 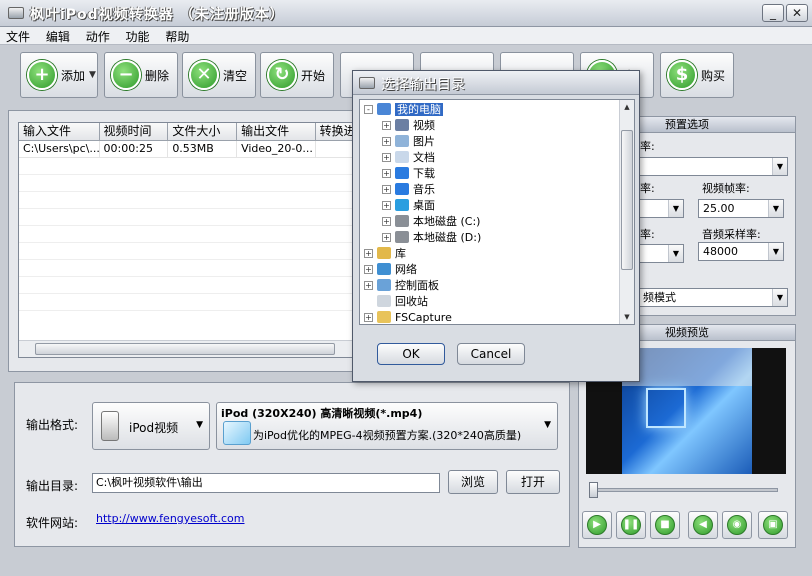 What do you see at coordinates (424, 141) in the screenshot?
I see `tree-item-label: 图片` at bounding box center [424, 141].